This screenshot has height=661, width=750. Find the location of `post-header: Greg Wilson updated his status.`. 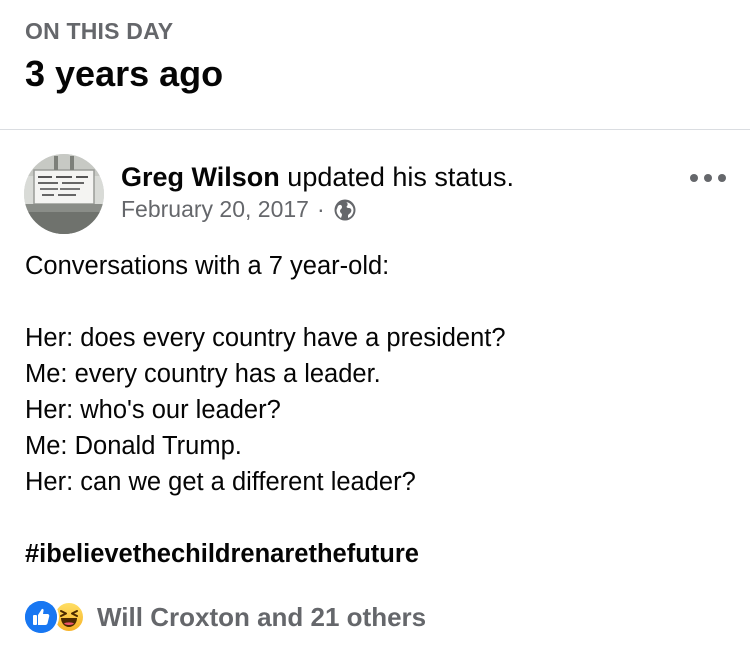

post-header: Greg Wilson updated his status. is located at coordinates (317, 177).